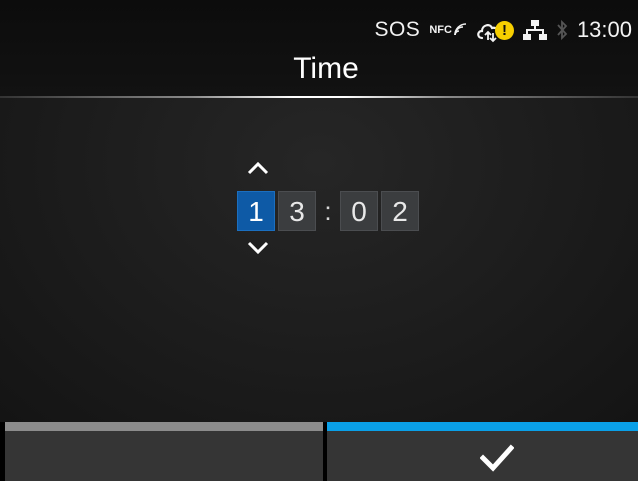  I want to click on cloud-sync-icon: !, so click(495, 30).